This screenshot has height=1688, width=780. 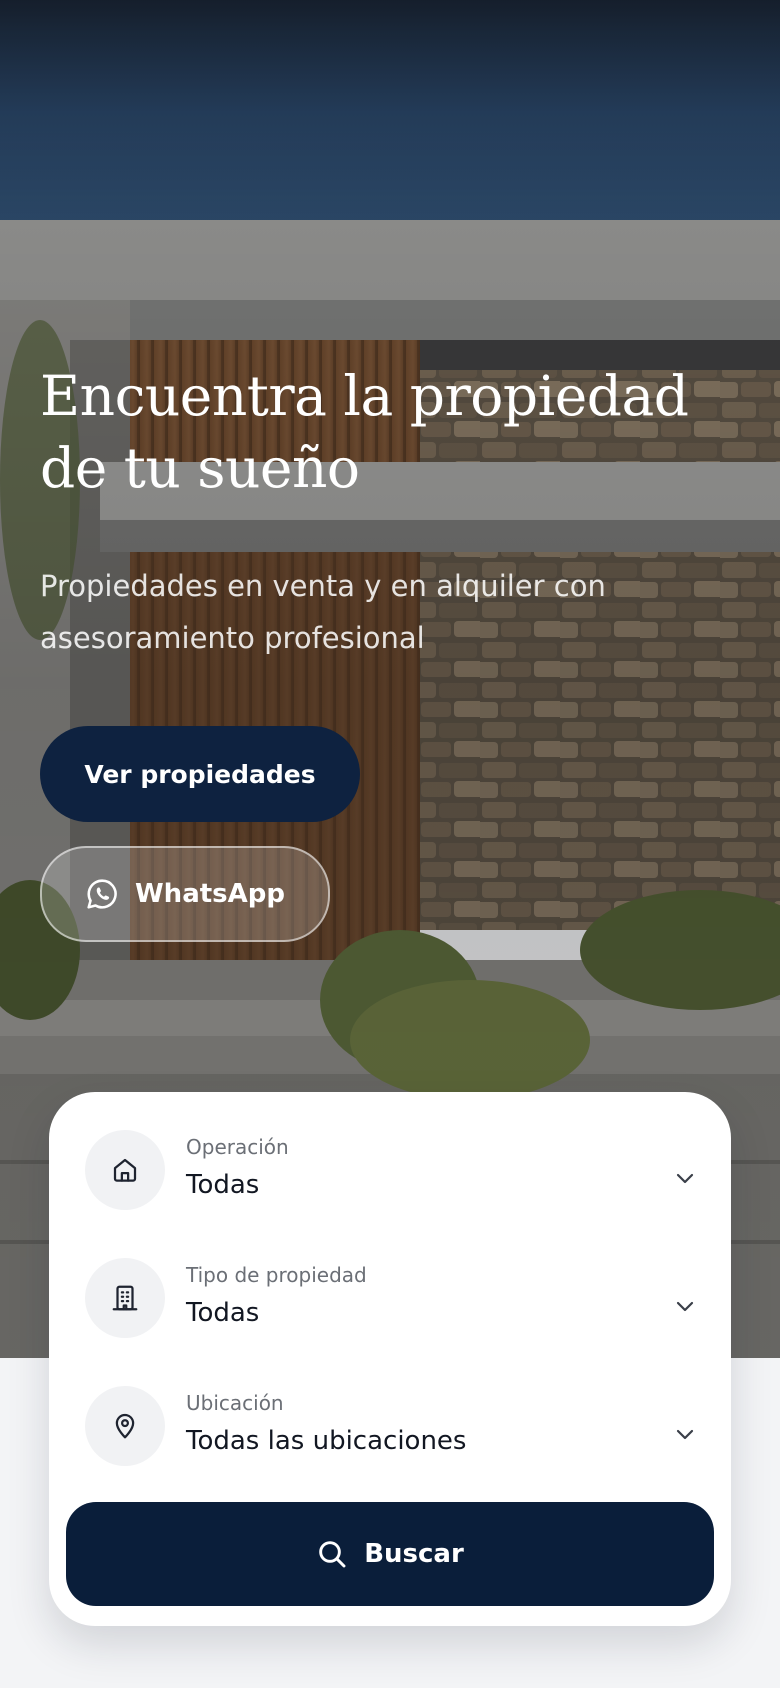 What do you see at coordinates (125, 1426) in the screenshot?
I see `map-pin-icon` at bounding box center [125, 1426].